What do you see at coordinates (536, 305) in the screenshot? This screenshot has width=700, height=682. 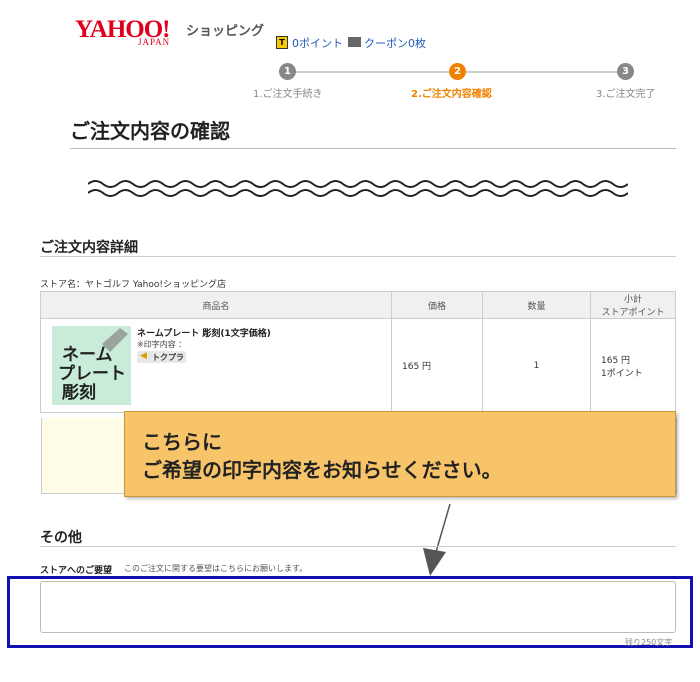 I see `col-quantity: 数量` at bounding box center [536, 305].